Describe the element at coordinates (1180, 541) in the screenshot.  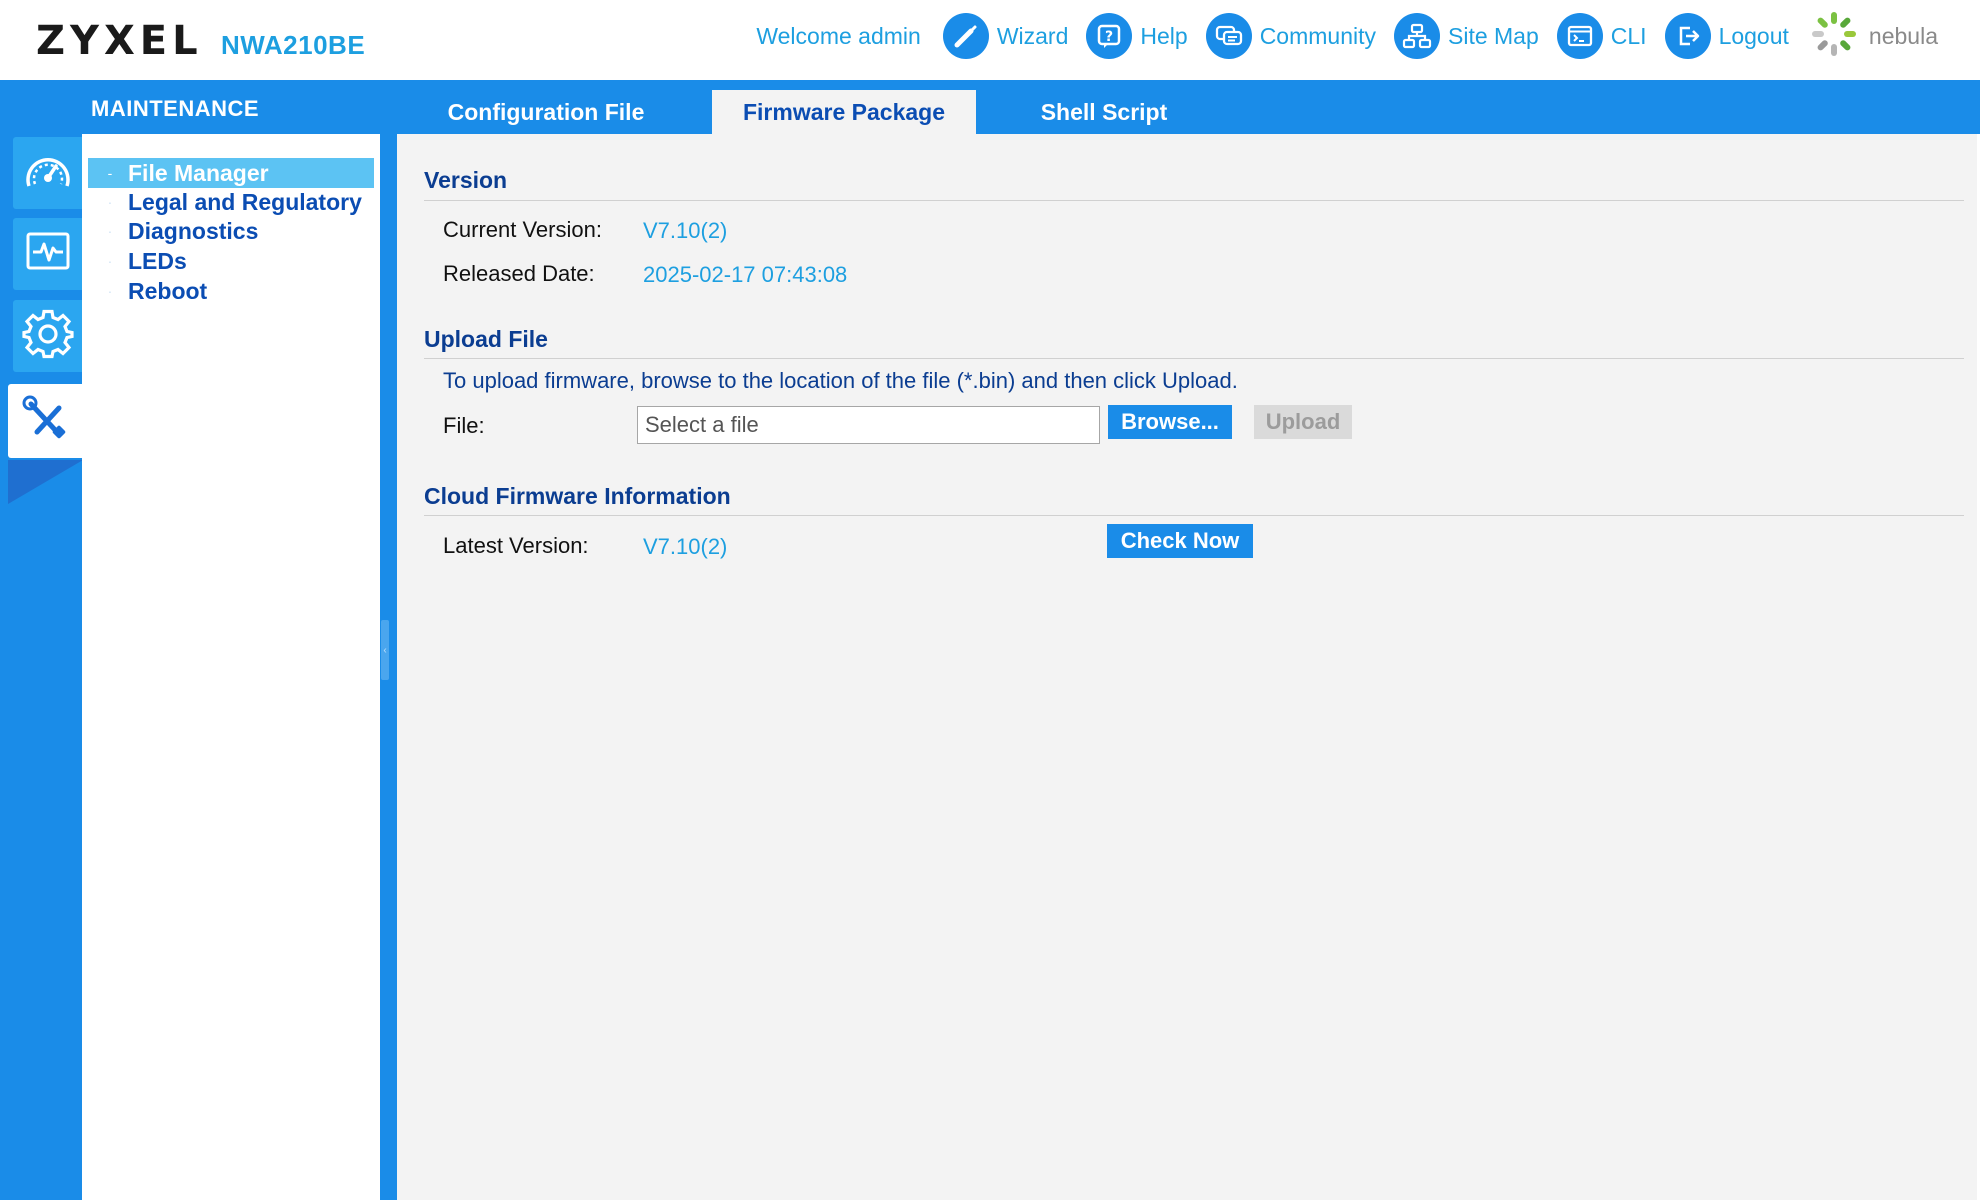
I see `check-now-button: Check Now` at that location.